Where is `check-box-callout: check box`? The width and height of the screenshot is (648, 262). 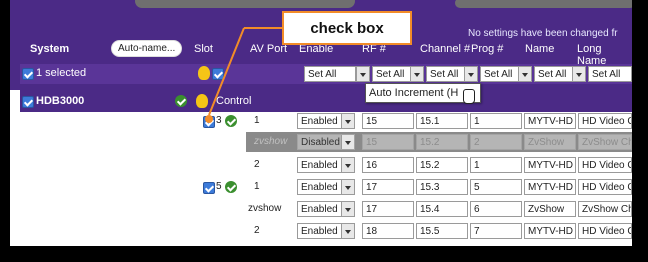
check-box-callout: check box is located at coordinates (347, 28).